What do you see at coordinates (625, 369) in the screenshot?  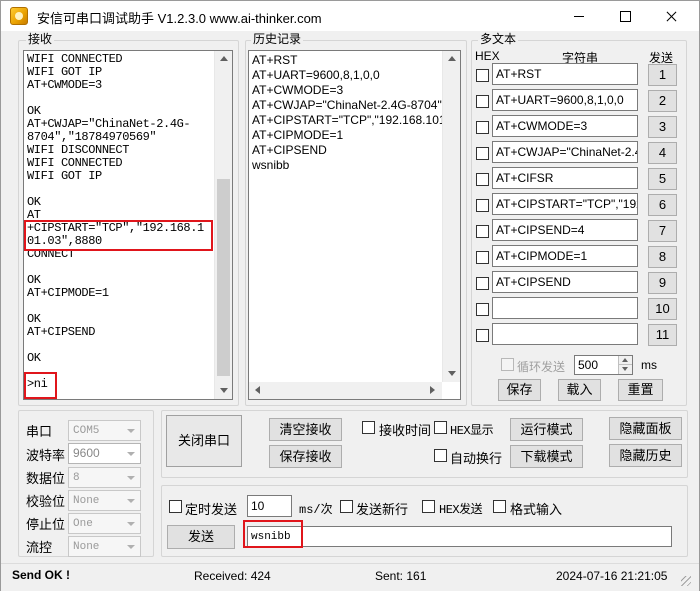 I see `spin-down-icon` at bounding box center [625, 369].